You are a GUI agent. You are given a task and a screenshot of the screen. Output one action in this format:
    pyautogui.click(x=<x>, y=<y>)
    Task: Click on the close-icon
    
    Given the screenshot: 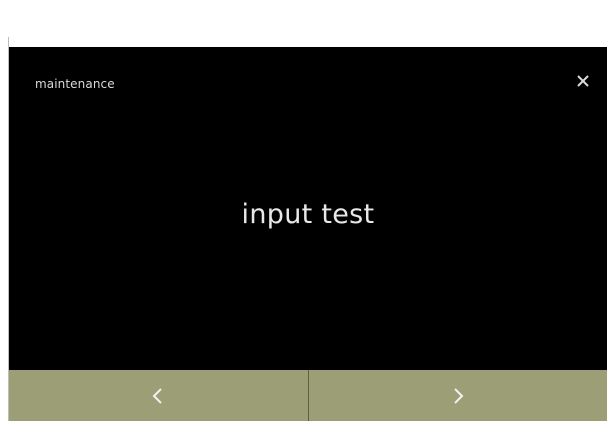 What is the action you would take?
    pyautogui.click(x=583, y=81)
    